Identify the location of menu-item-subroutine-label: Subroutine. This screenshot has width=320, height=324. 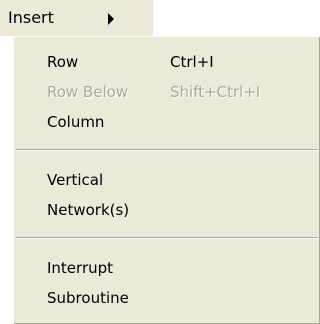
(88, 298).